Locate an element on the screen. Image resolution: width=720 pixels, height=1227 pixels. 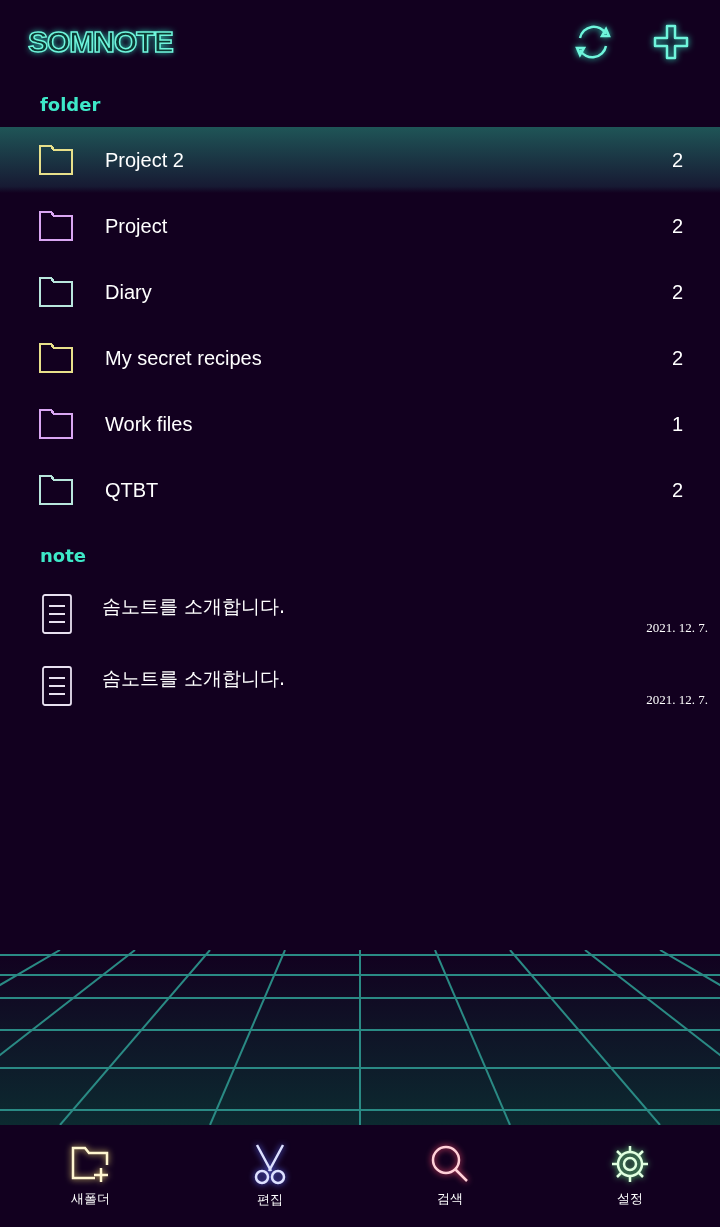
settings-icon is located at coordinates (630, 1164).